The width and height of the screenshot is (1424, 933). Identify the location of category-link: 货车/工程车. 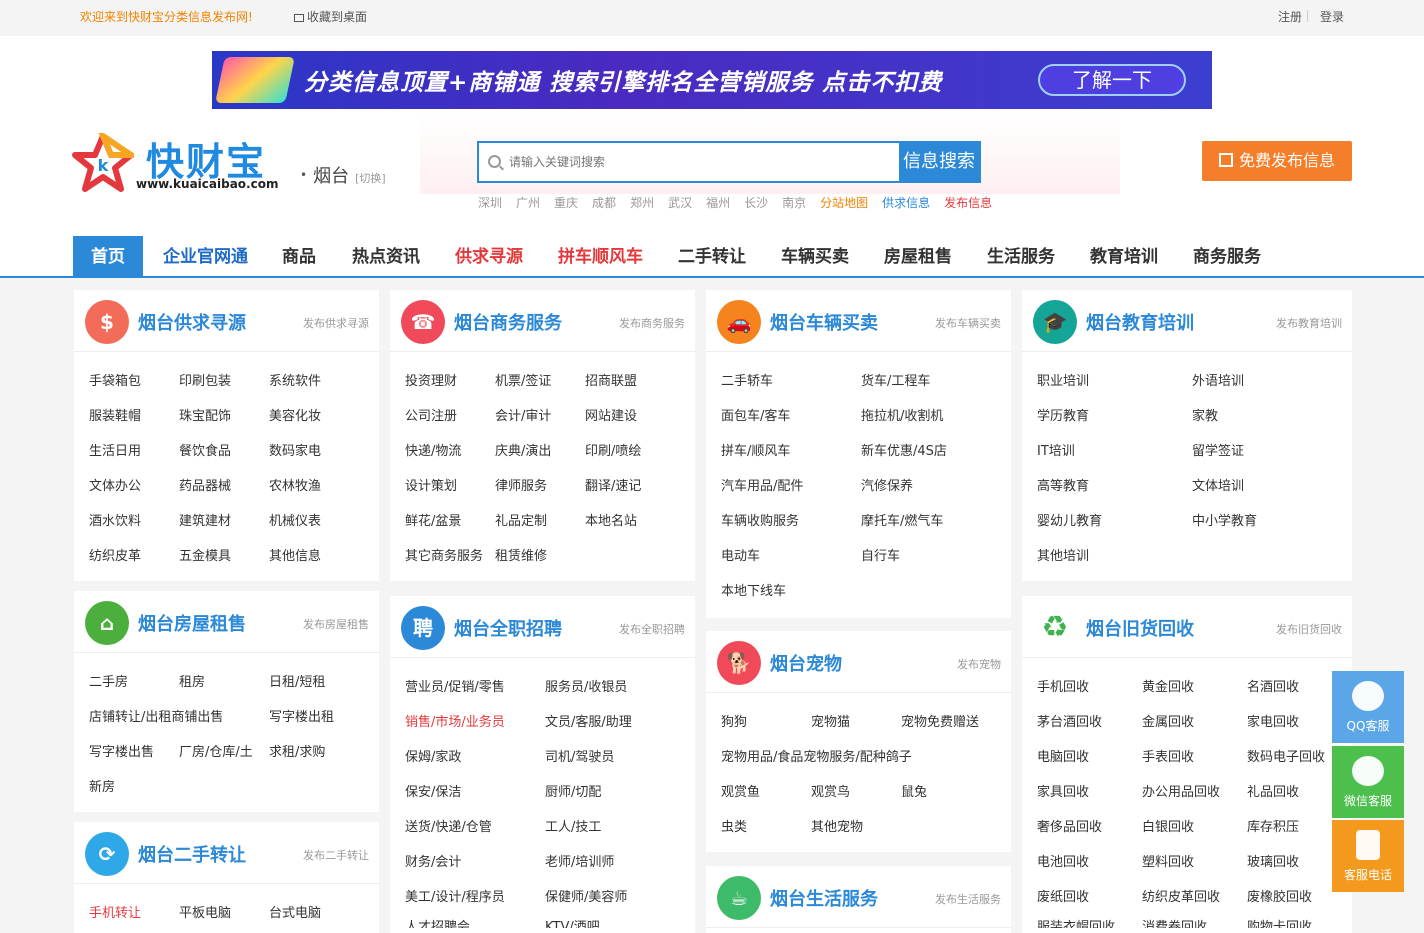
(895, 379).